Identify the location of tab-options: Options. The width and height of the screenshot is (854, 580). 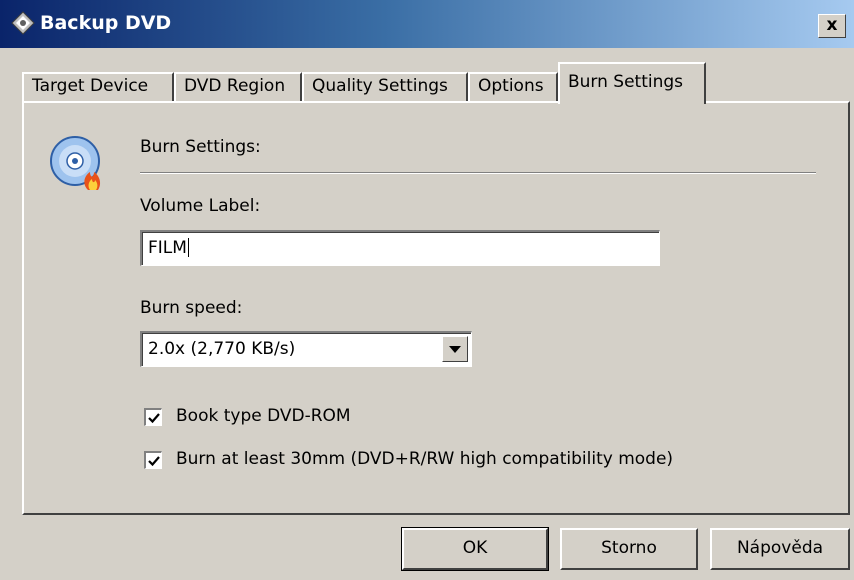
(513, 87).